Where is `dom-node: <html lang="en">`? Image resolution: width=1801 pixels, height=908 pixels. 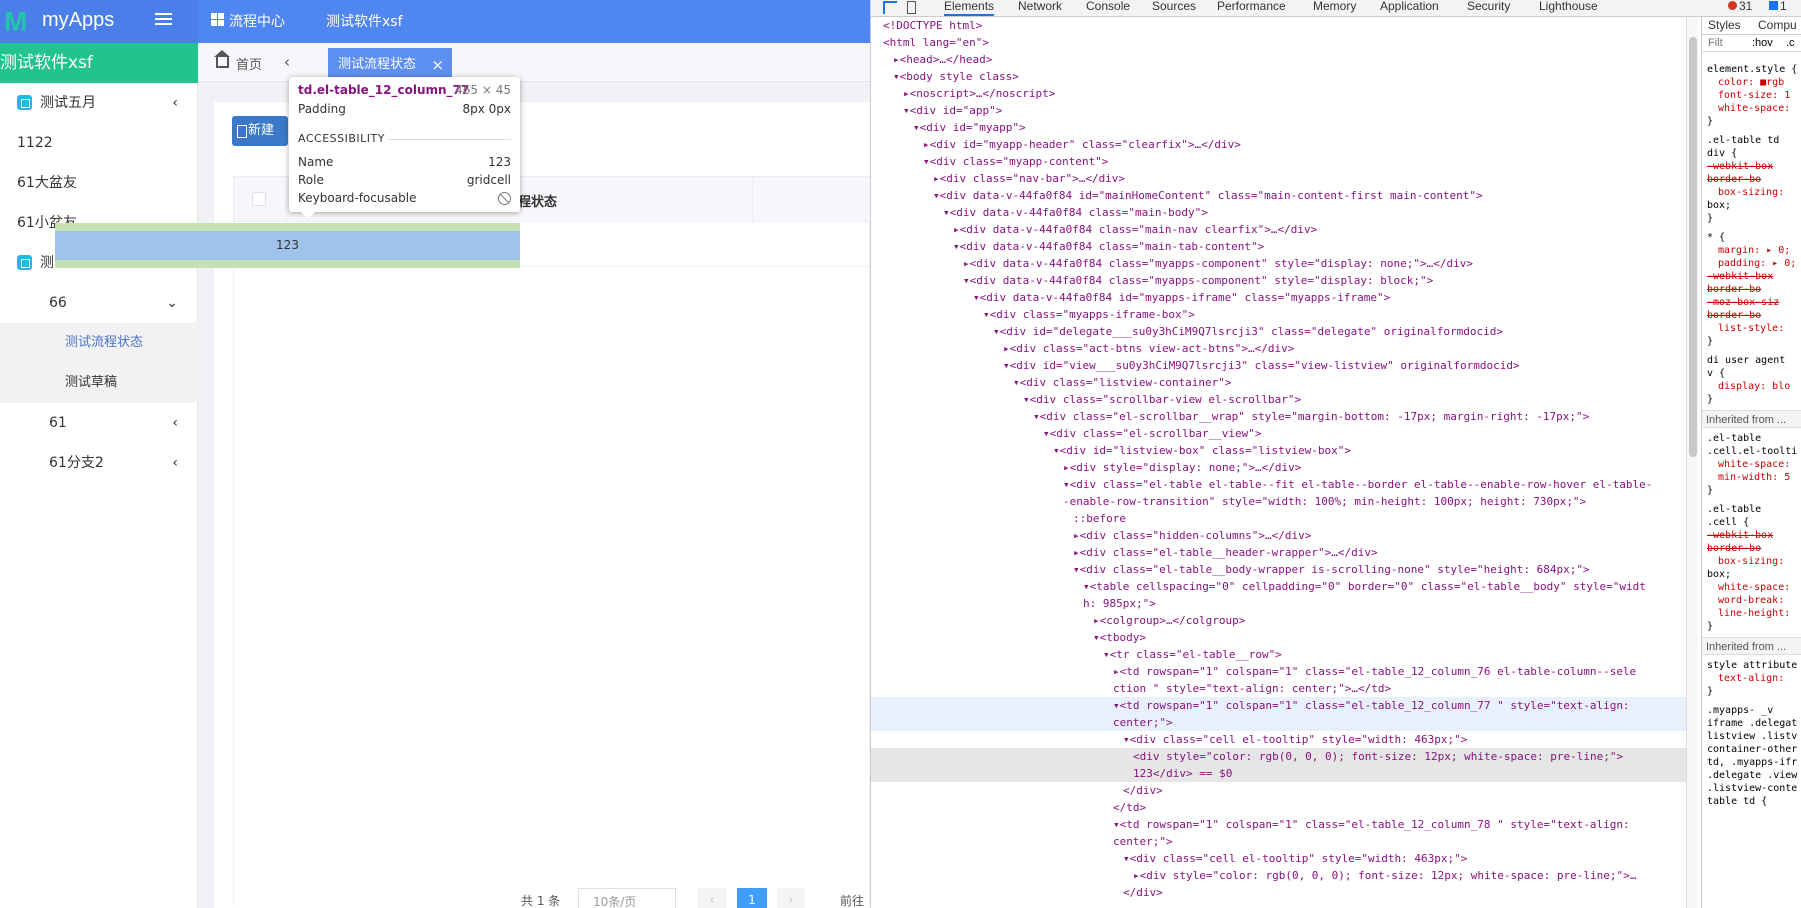 dom-node: <html lang="en"> is located at coordinates (1278, 42).